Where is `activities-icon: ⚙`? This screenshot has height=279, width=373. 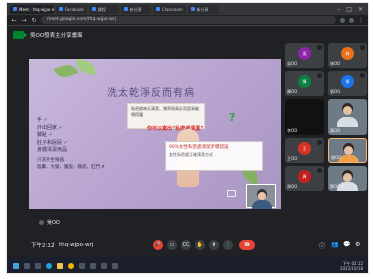 activities-icon: ⚙ is located at coordinates (357, 244).